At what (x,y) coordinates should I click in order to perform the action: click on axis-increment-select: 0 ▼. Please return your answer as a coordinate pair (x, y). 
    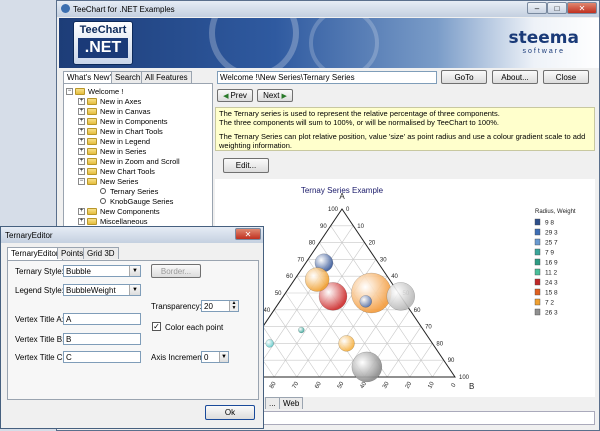
    Looking at the image, I should click on (215, 357).